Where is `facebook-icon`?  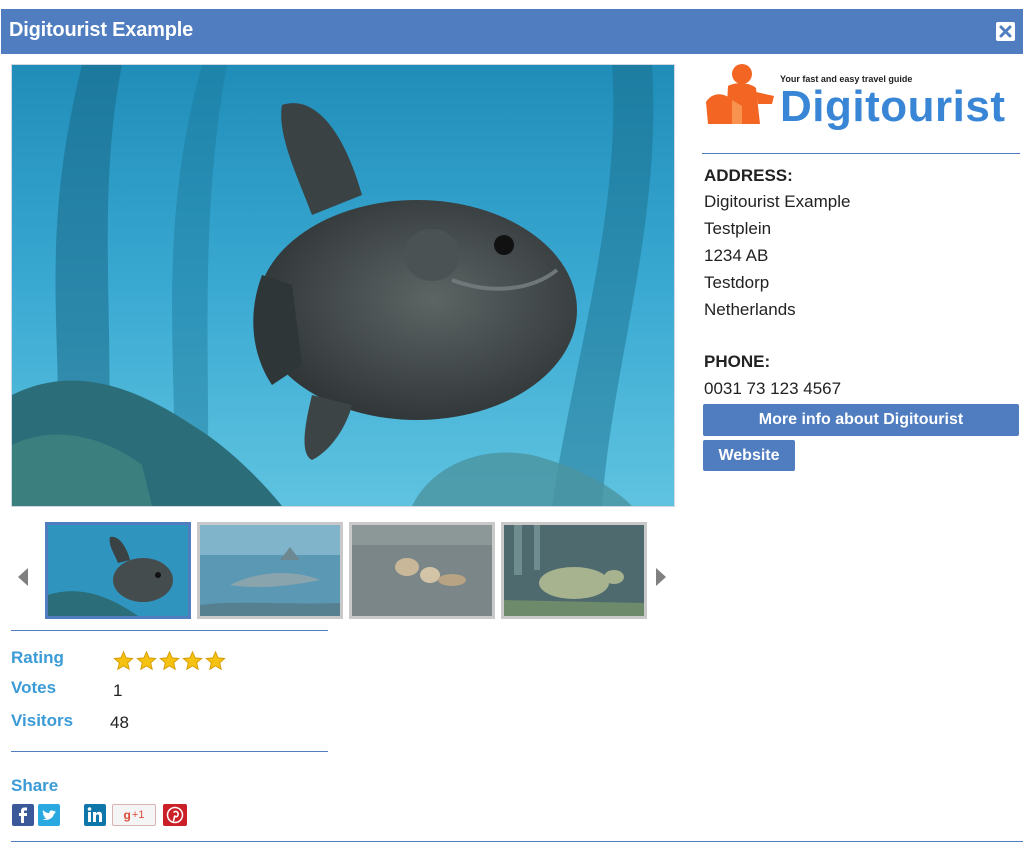 facebook-icon is located at coordinates (23, 815).